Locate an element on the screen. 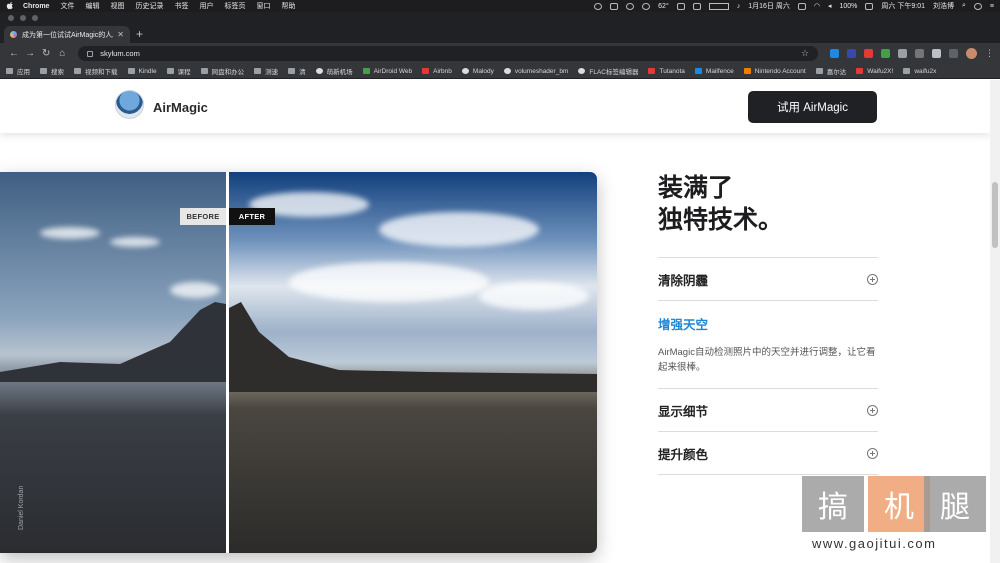 Image resolution: width=1000 pixels, height=563 pixels. accordion-item-enhance-sky: 增强天空 AirMagic自动检测照片中的天空并进行调整，让它看起来很棒。 is located at coordinates (768, 344).